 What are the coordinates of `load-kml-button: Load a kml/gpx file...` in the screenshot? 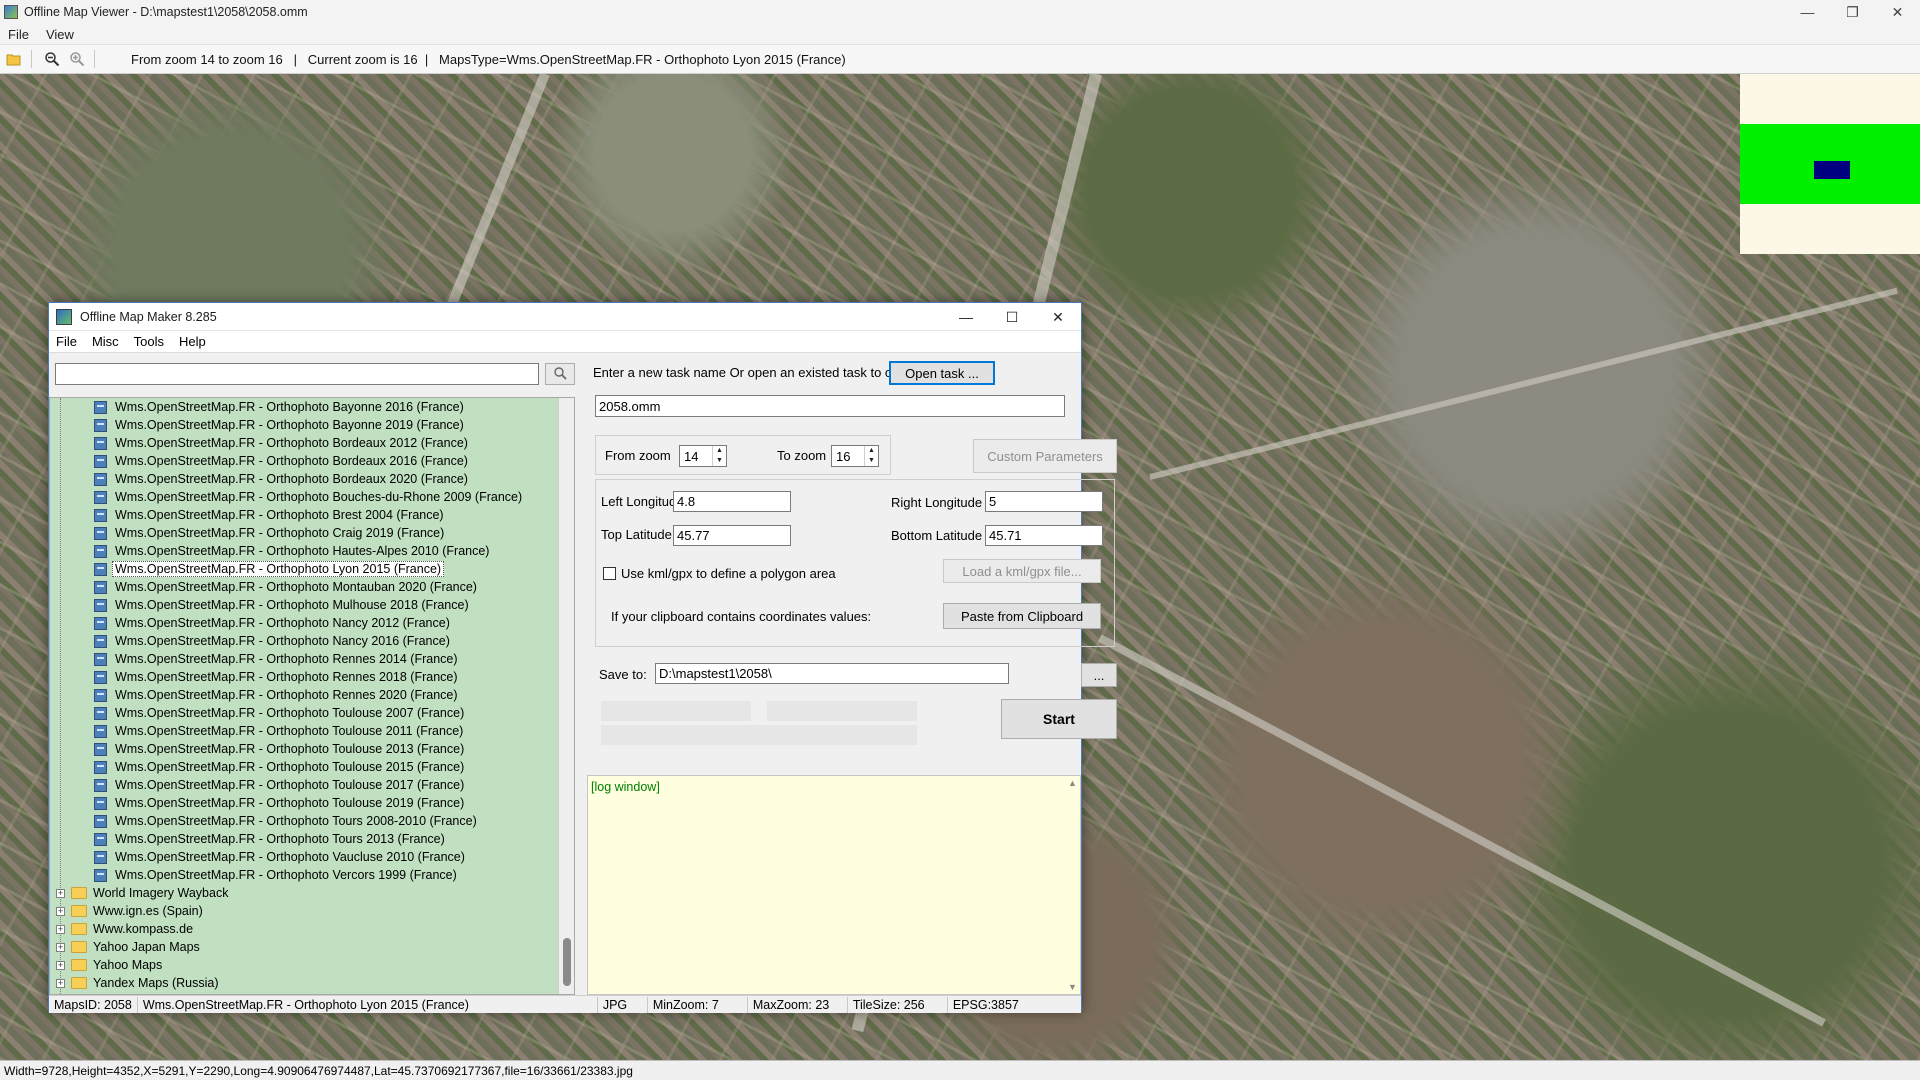 It's located at (1022, 571).